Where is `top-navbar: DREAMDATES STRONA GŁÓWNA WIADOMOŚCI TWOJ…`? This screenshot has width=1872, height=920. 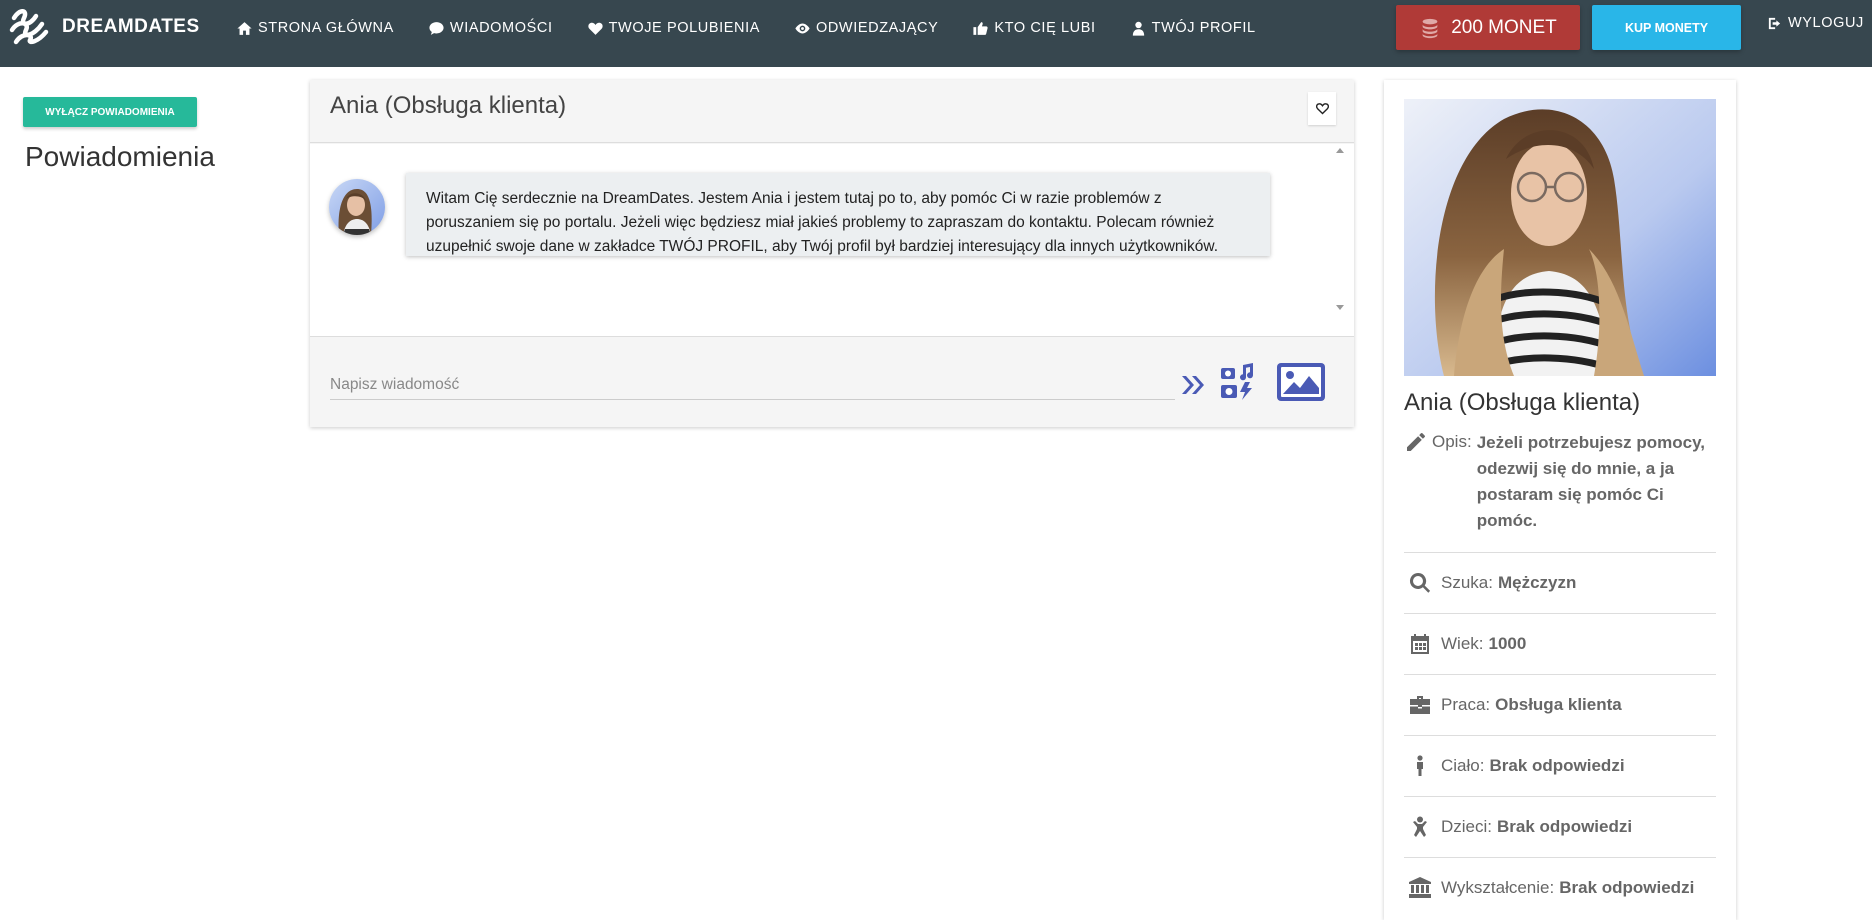 top-navbar: DREAMDATES STRONA GŁÓWNA WIADOMOŚCI TWOJ… is located at coordinates (936, 33).